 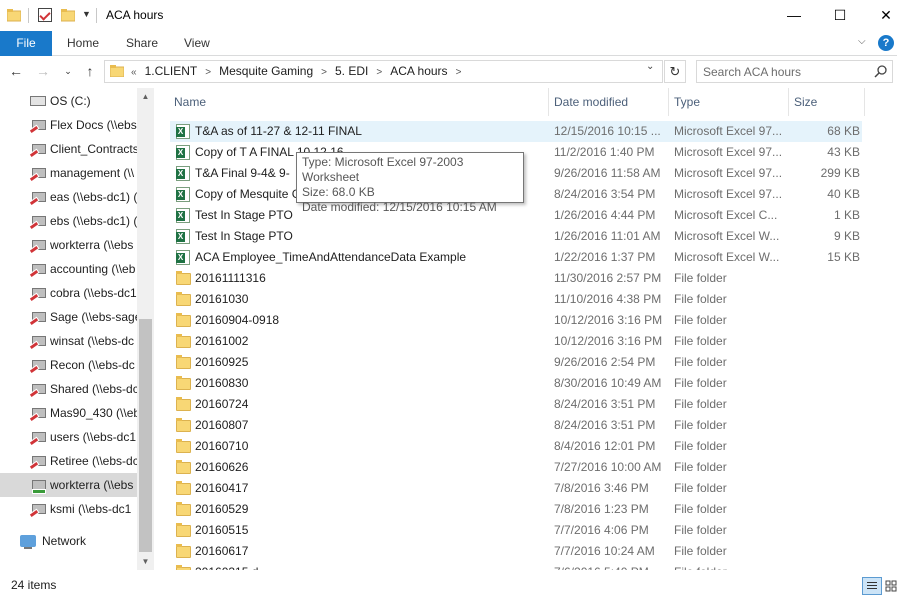 What do you see at coordinates (351, 71) in the screenshot?
I see `breadcrumb-item: 5. EDI` at bounding box center [351, 71].